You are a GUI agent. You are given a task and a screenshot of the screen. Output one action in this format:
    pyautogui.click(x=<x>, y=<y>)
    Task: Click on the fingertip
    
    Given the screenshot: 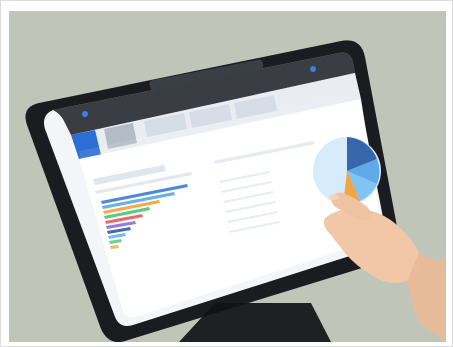 What is the action you would take?
    pyautogui.click(x=334, y=197)
    